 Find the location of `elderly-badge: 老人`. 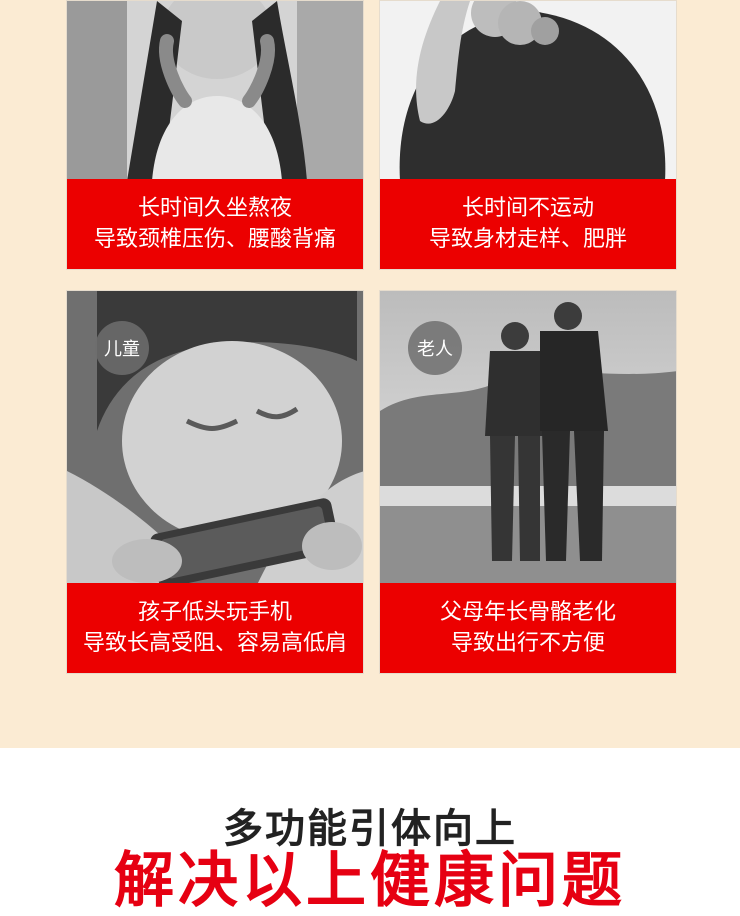

elderly-badge: 老人 is located at coordinates (435, 348).